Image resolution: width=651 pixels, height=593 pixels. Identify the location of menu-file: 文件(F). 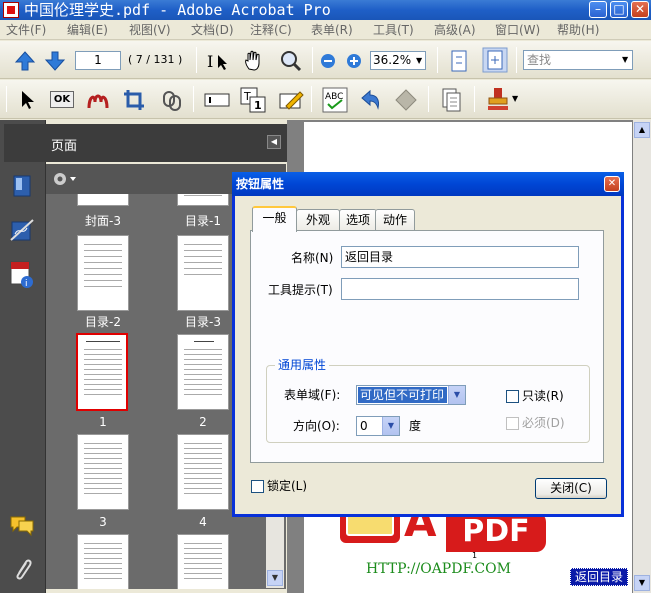
(26, 30).